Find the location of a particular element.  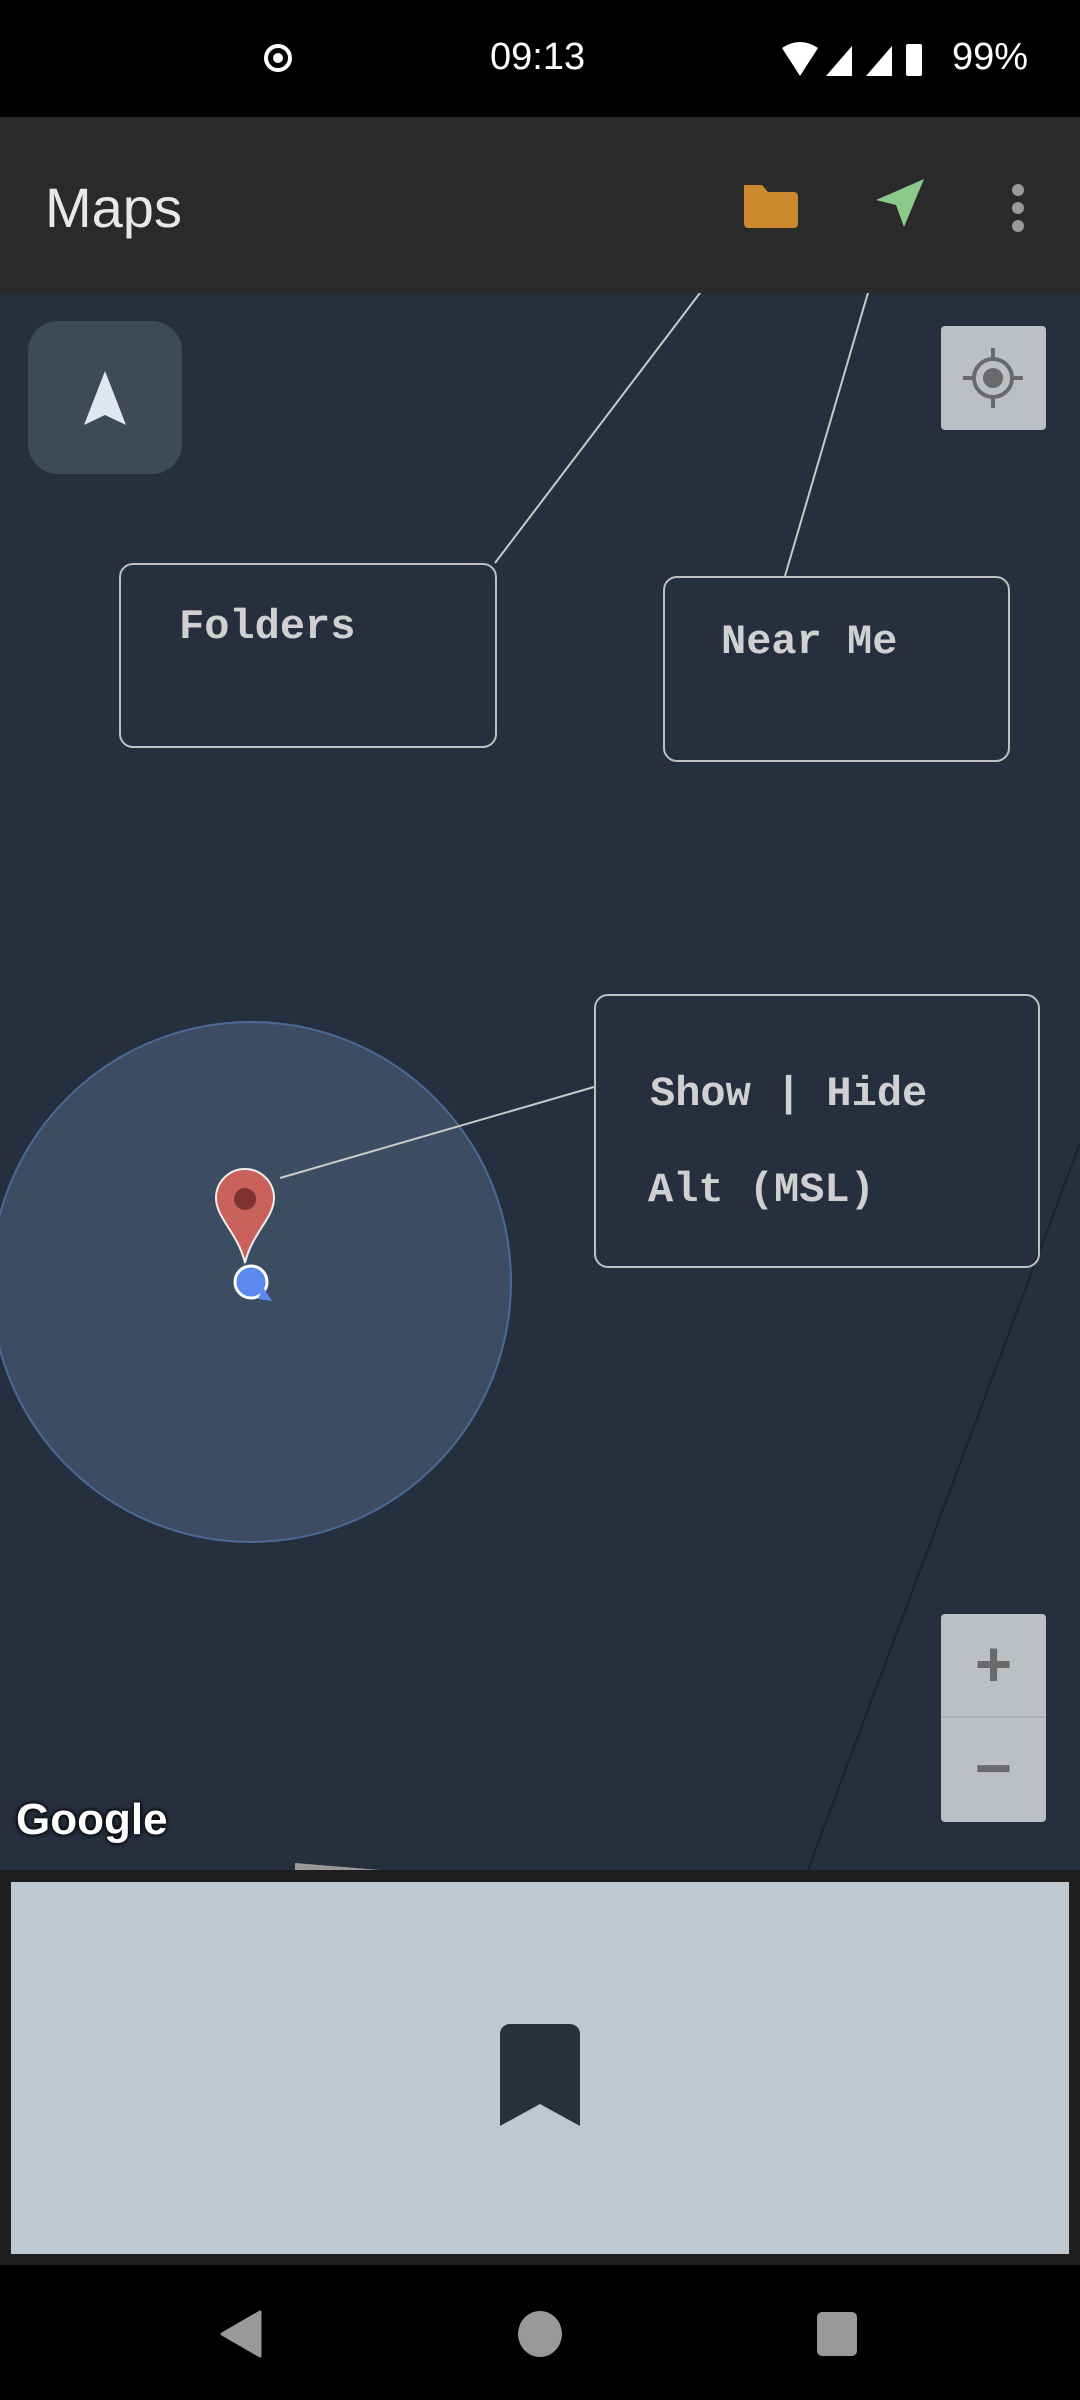

map-pin-icon is located at coordinates (253, 1238).